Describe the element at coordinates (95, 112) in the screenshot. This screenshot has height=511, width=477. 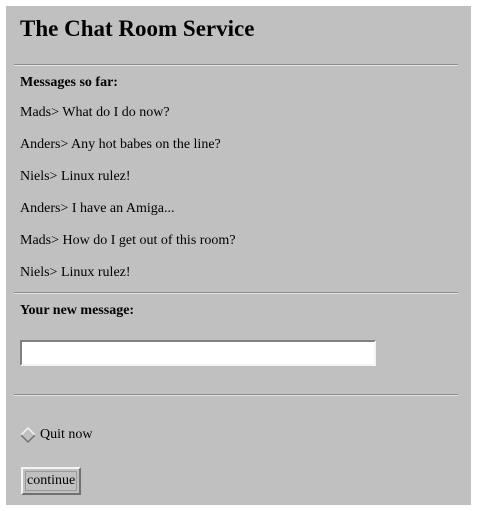
I see `message-item: Mads> What do I do now?` at that location.